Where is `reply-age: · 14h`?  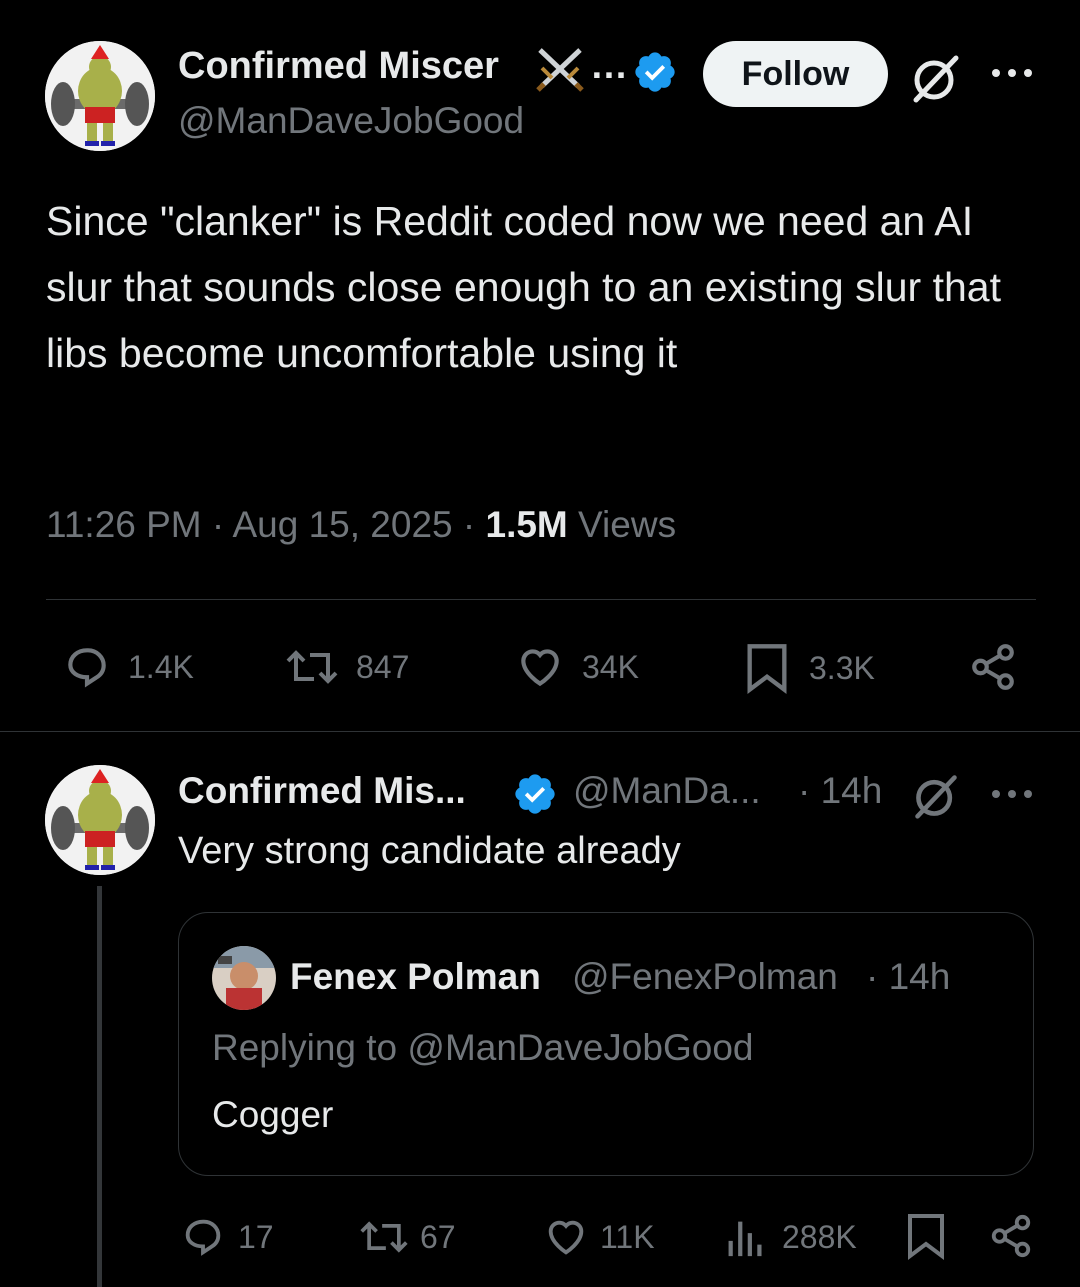
reply-age: · 14h is located at coordinates (840, 791).